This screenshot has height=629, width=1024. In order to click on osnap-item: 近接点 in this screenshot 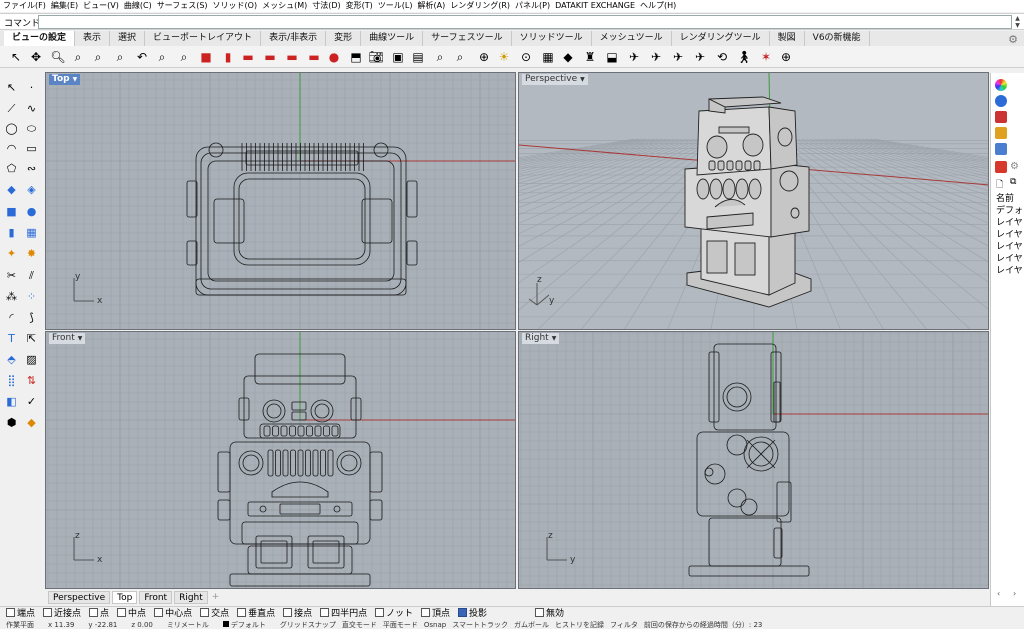, I will do `click(62, 613)`.